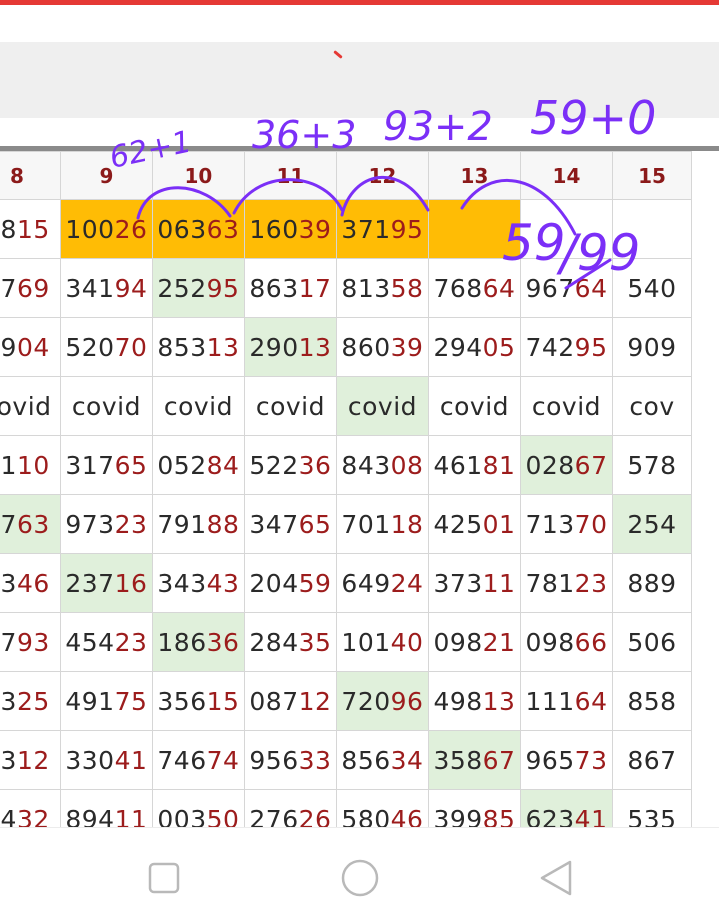 The image size is (719, 924). What do you see at coordinates (290, 465) in the screenshot?
I see `result-cell: 52236` at bounding box center [290, 465].